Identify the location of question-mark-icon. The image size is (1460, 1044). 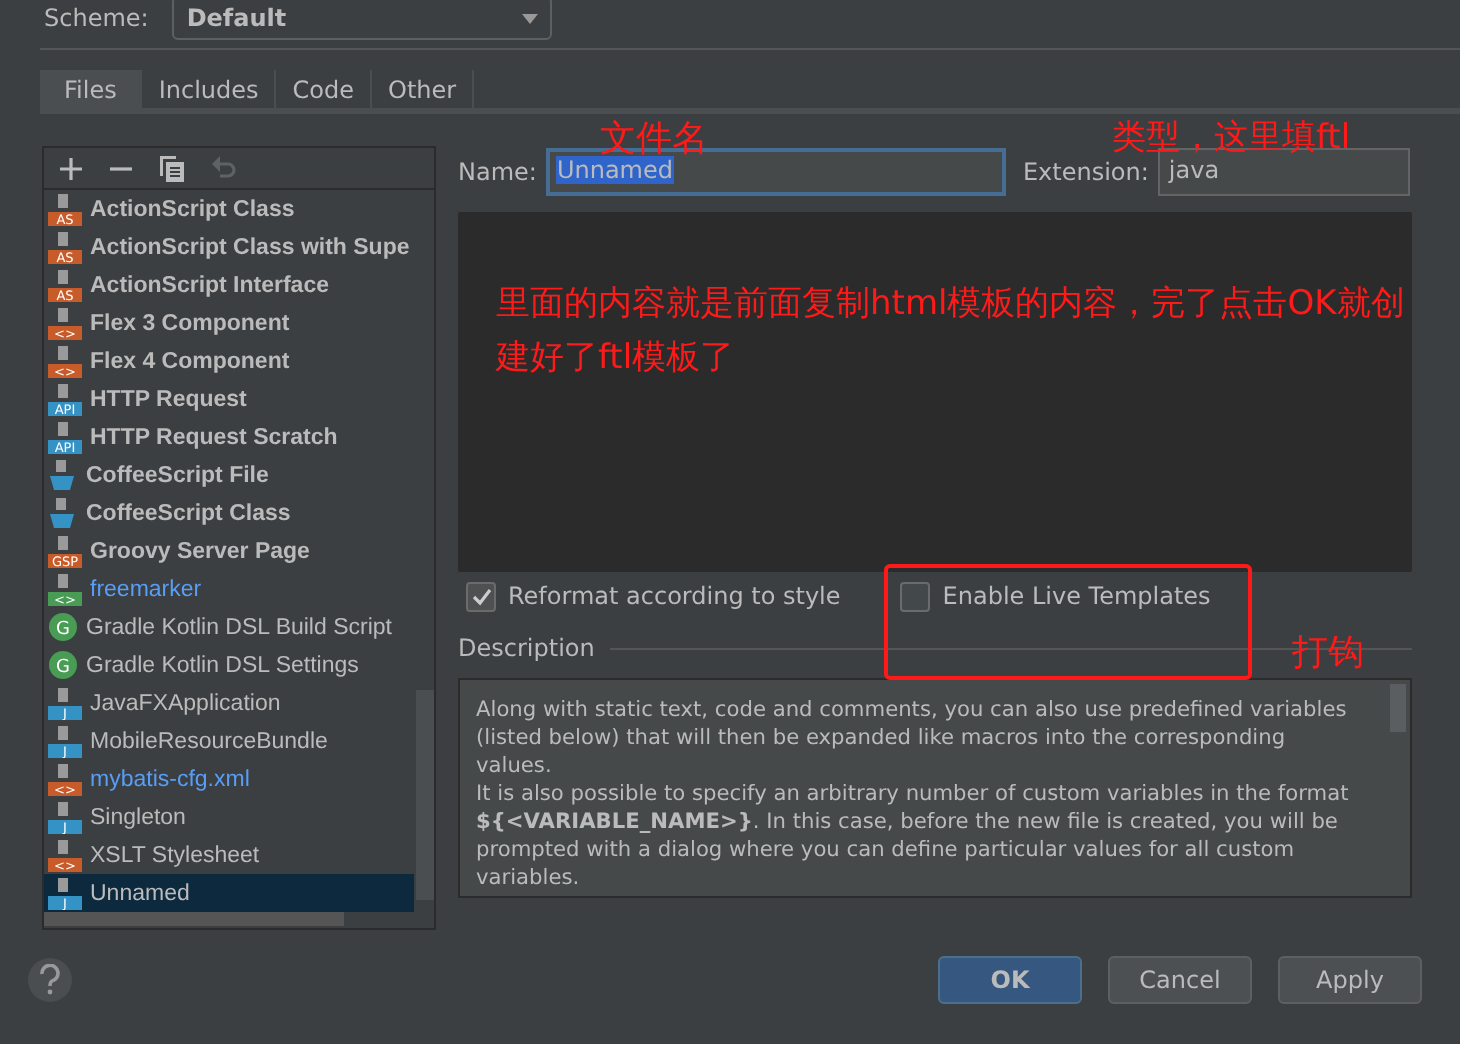
(50, 980).